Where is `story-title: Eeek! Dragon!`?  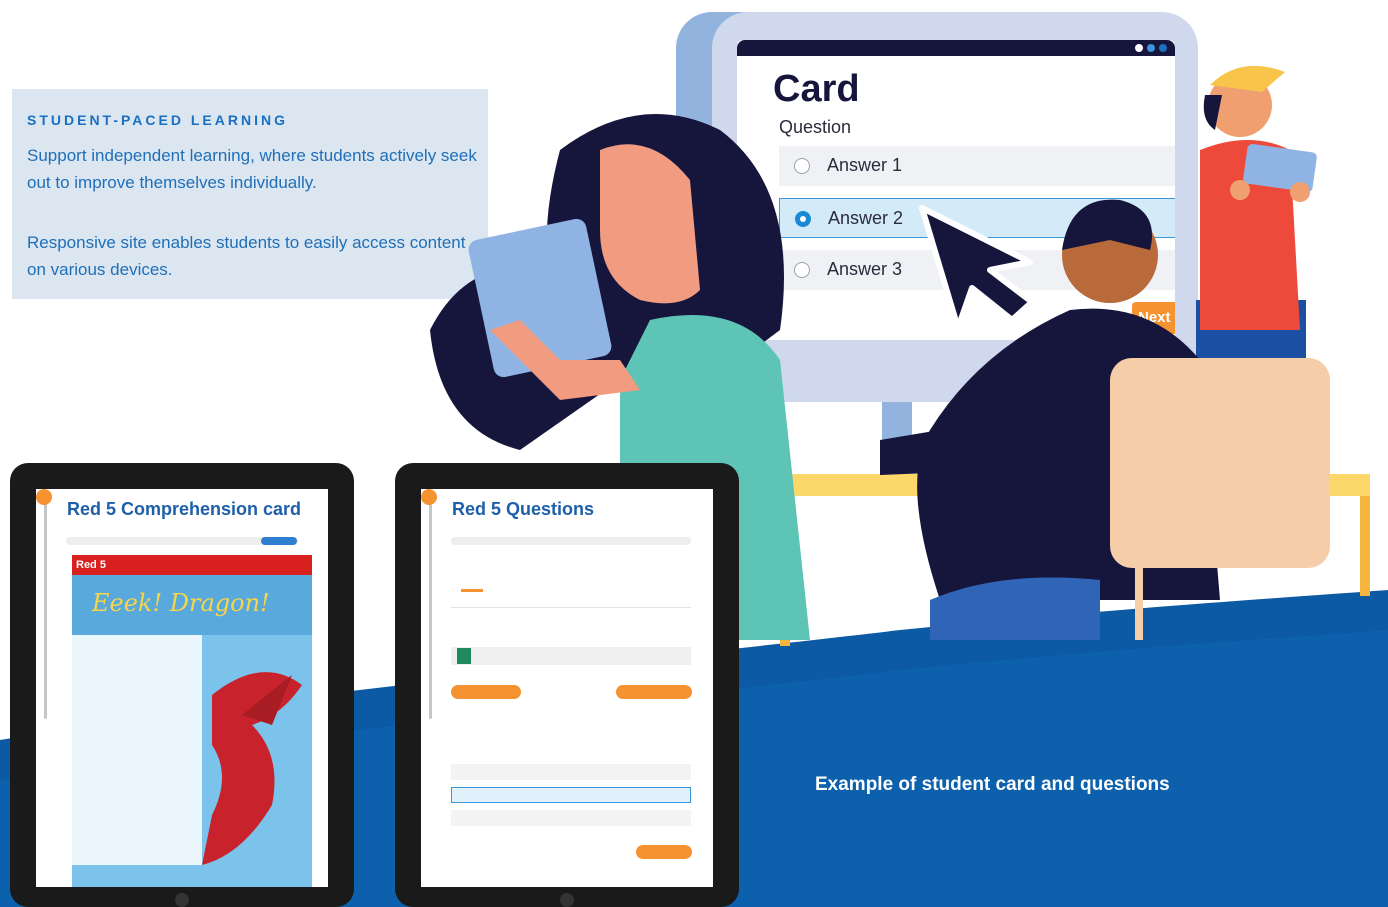 story-title: Eeek! Dragon! is located at coordinates (181, 603).